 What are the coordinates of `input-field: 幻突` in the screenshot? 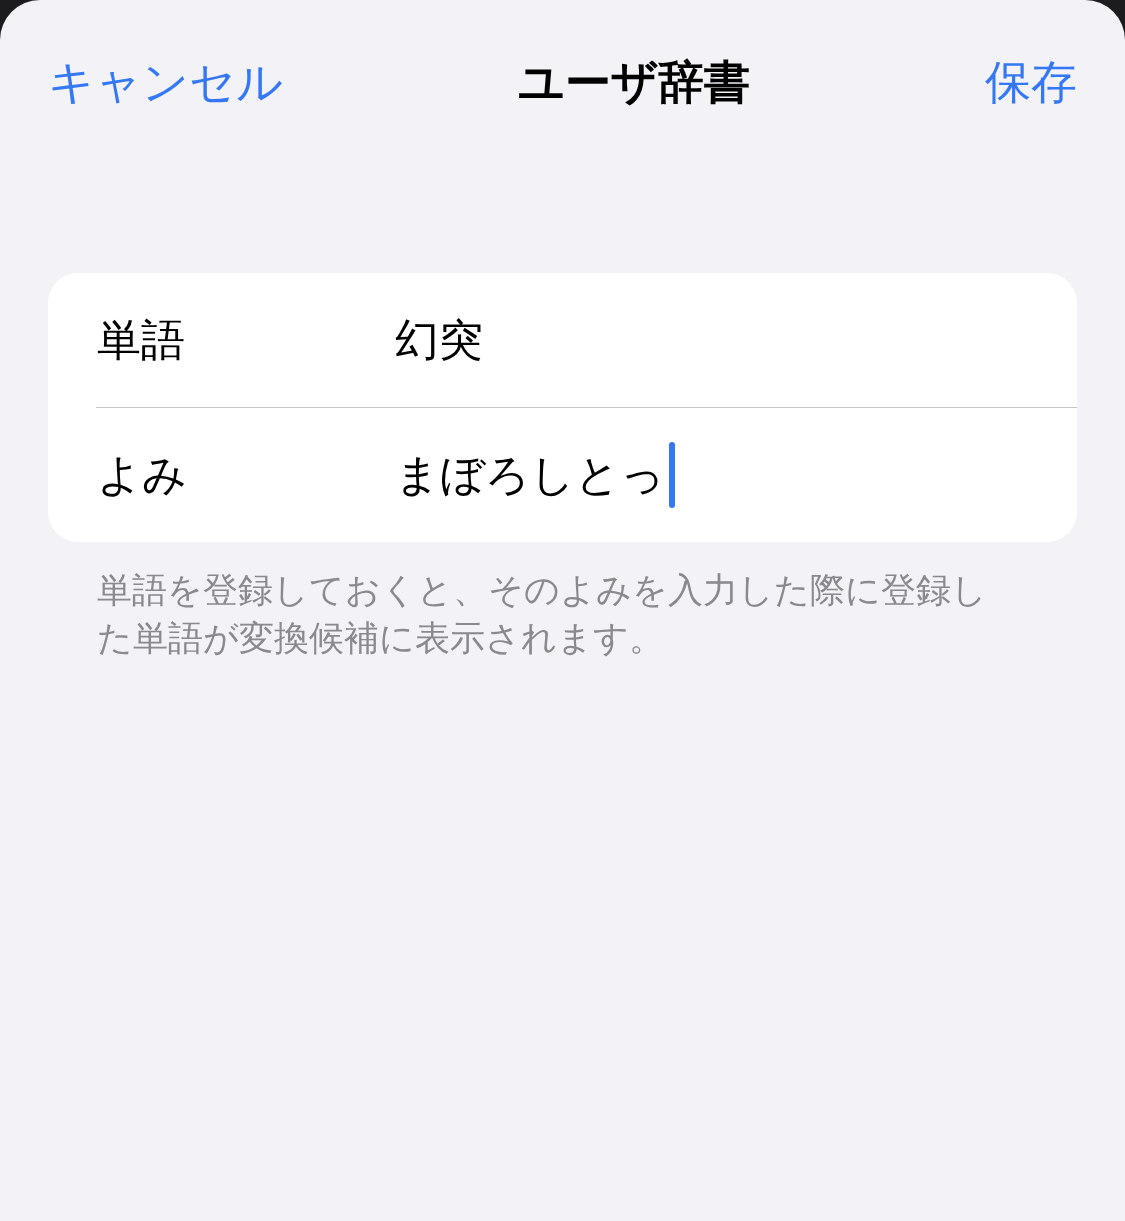 It's located at (736, 340).